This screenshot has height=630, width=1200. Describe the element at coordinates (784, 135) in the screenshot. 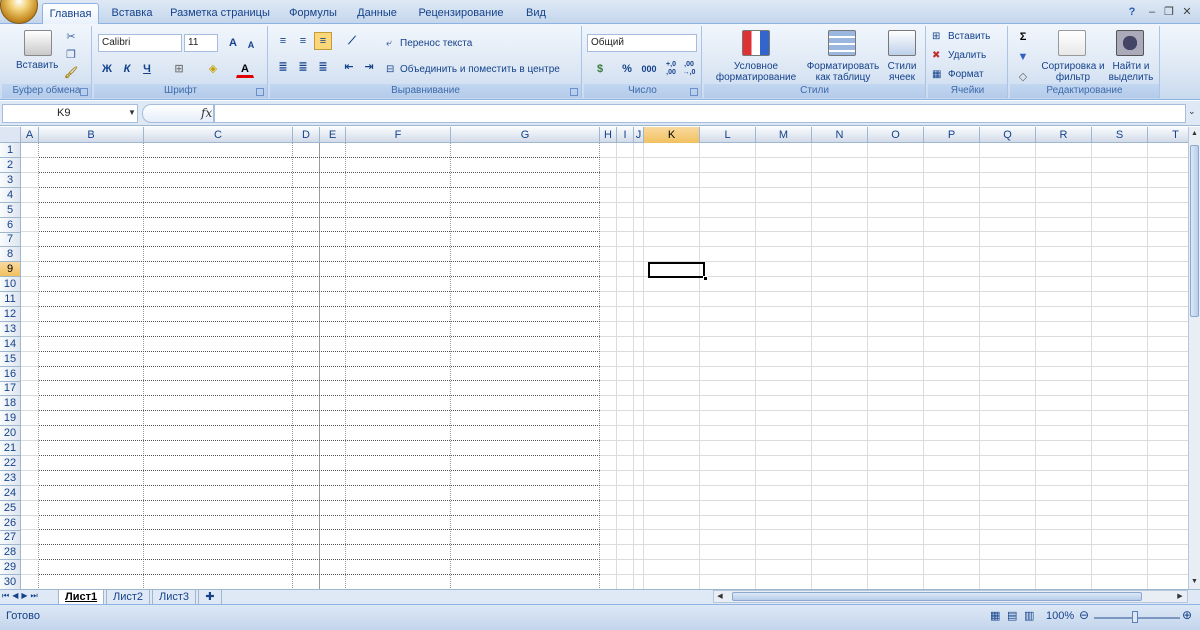

I see `column-header-m: M` at that location.